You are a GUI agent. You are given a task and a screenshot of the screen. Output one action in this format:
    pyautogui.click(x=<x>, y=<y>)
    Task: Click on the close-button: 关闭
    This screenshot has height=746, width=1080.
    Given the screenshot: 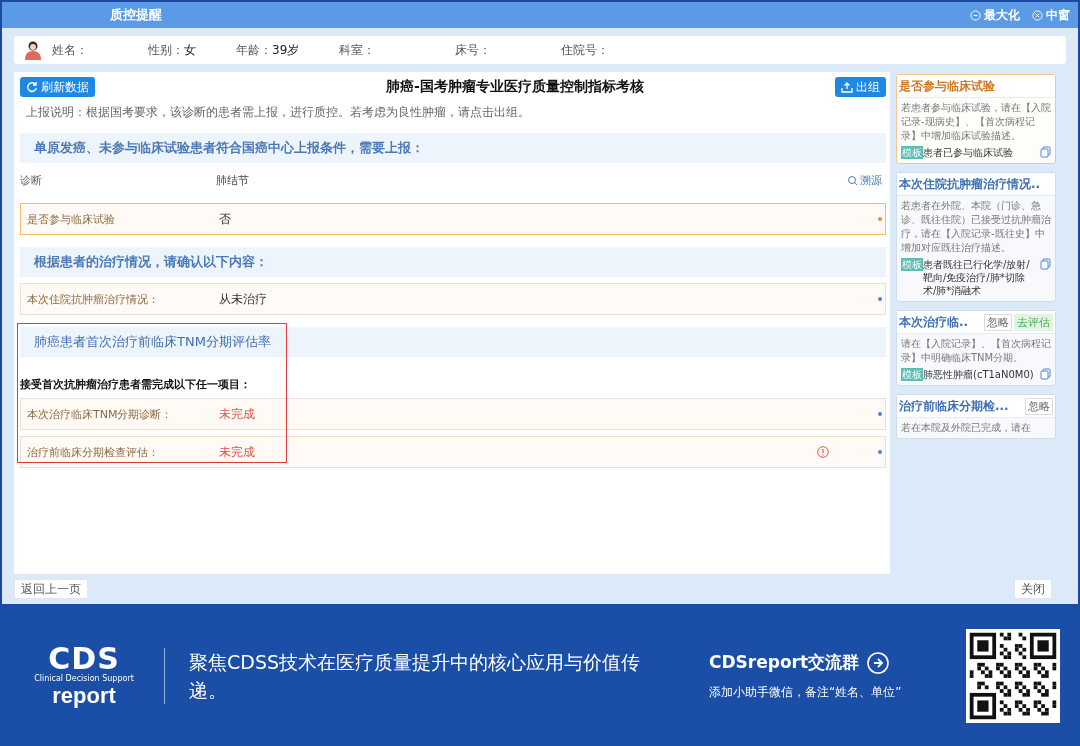 What is the action you would take?
    pyautogui.click(x=1033, y=589)
    